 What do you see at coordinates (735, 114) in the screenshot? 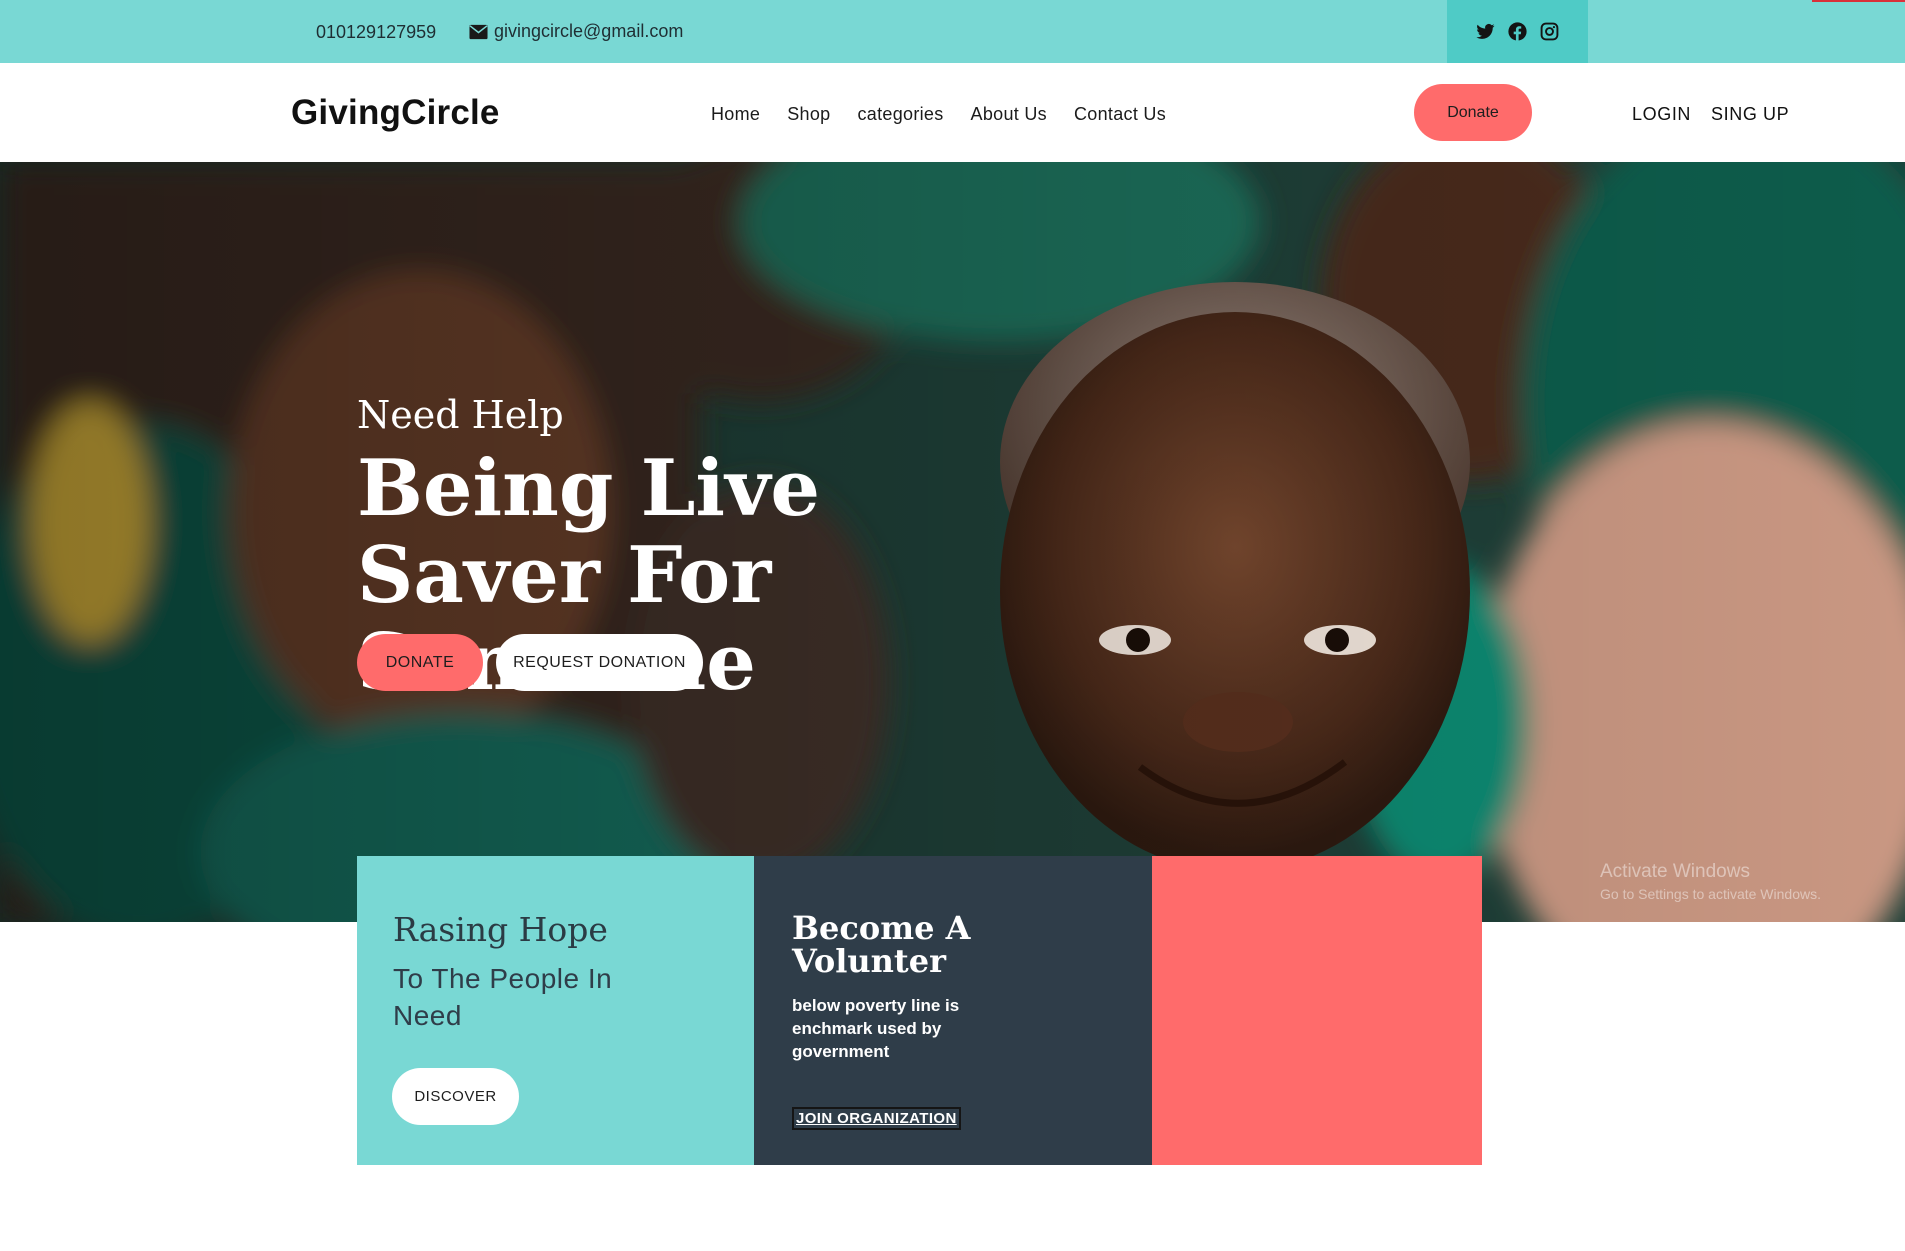
I see `nav-home: Home` at bounding box center [735, 114].